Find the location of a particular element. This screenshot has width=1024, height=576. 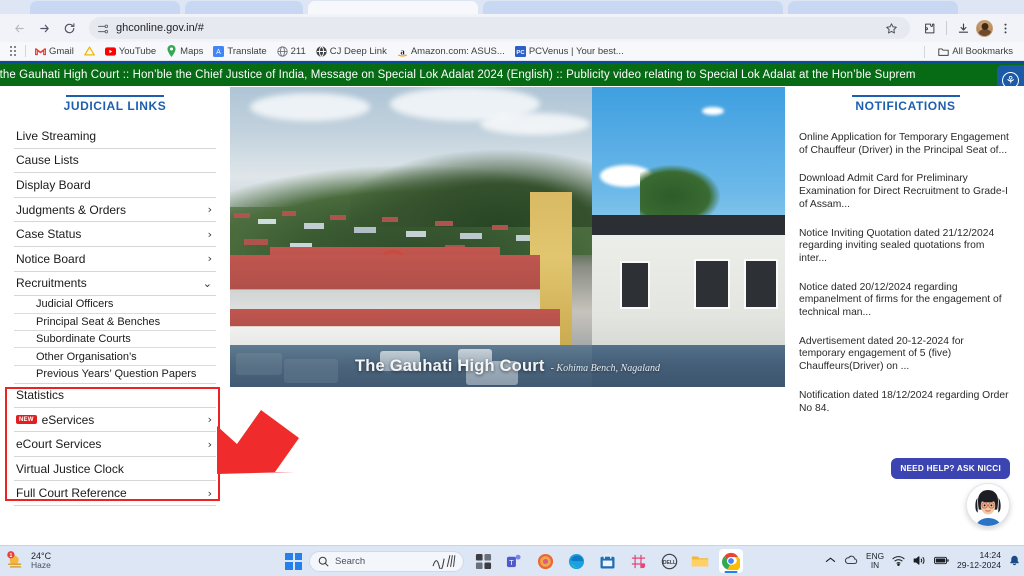

sidebar-title: JUDICIAL LINKS is located at coordinates (115, 102).